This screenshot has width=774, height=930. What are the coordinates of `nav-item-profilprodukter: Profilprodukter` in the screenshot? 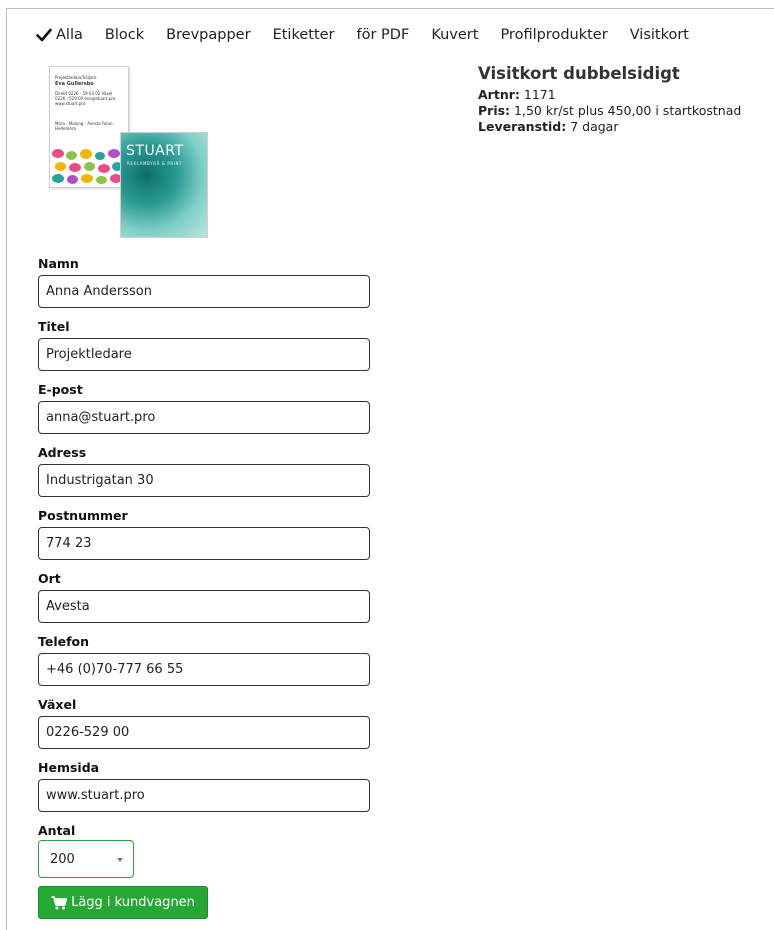 It's located at (553, 35).